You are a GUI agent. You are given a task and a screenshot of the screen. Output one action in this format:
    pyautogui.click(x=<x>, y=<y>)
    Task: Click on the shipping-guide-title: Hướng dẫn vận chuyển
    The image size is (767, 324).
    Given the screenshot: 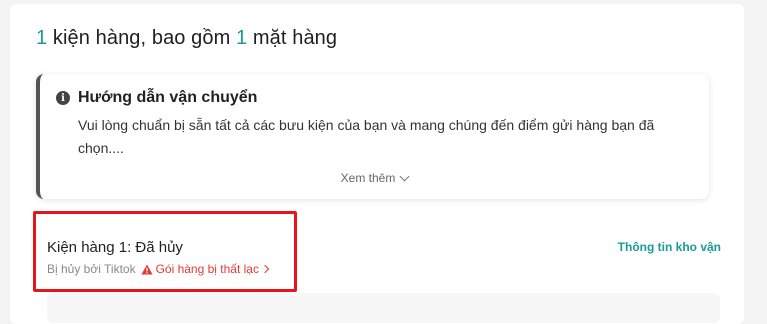 What is the action you would take?
    pyautogui.click(x=168, y=97)
    